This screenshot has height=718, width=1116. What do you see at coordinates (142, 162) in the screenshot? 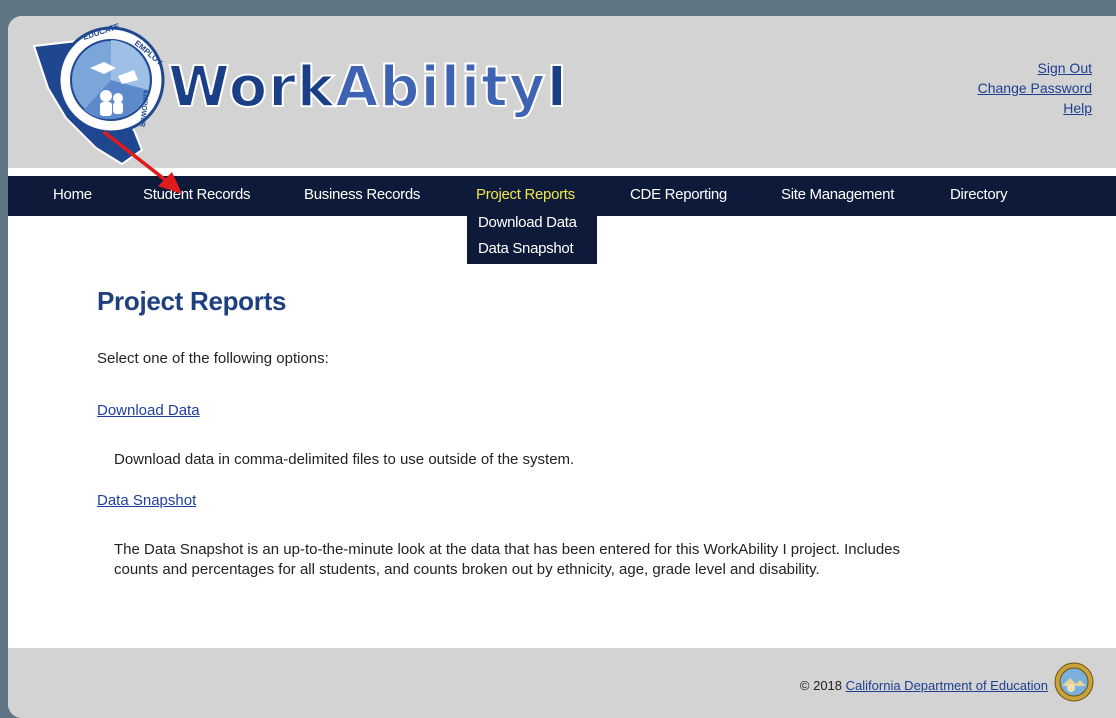
I see `red-arrow-icon` at bounding box center [142, 162].